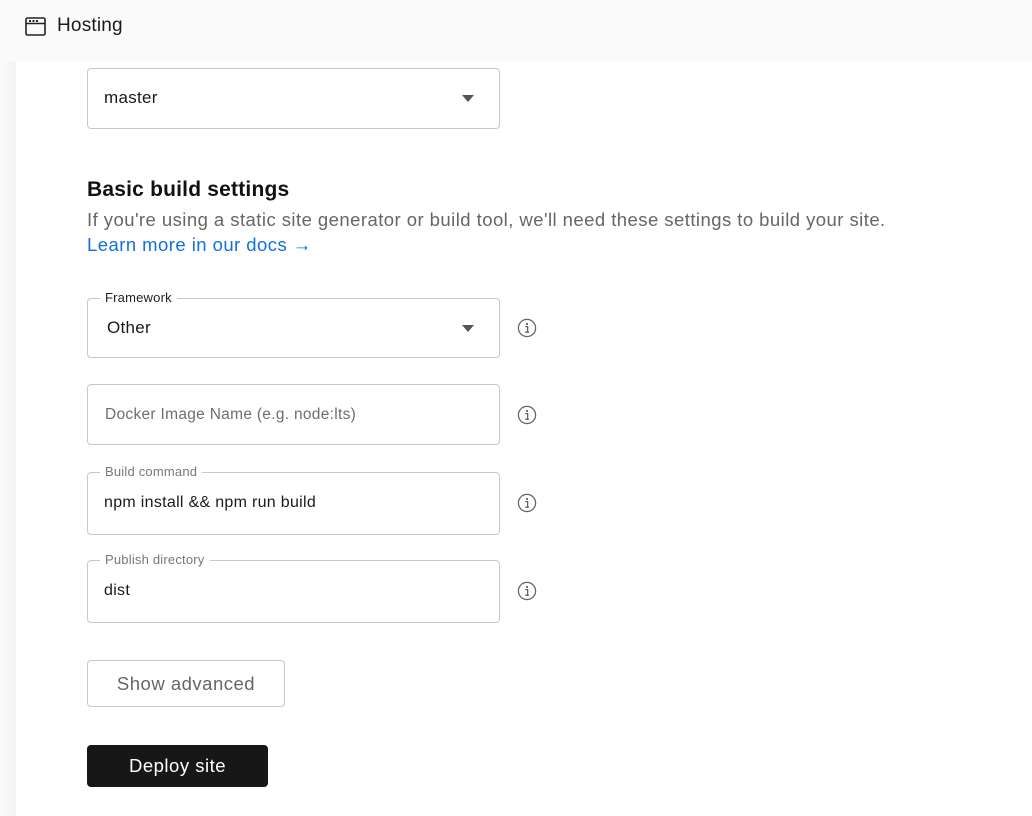 Image resolution: width=1032 pixels, height=816 pixels. Describe the element at coordinates (210, 502) in the screenshot. I see `build-command-value: npm install && npm run build` at that location.